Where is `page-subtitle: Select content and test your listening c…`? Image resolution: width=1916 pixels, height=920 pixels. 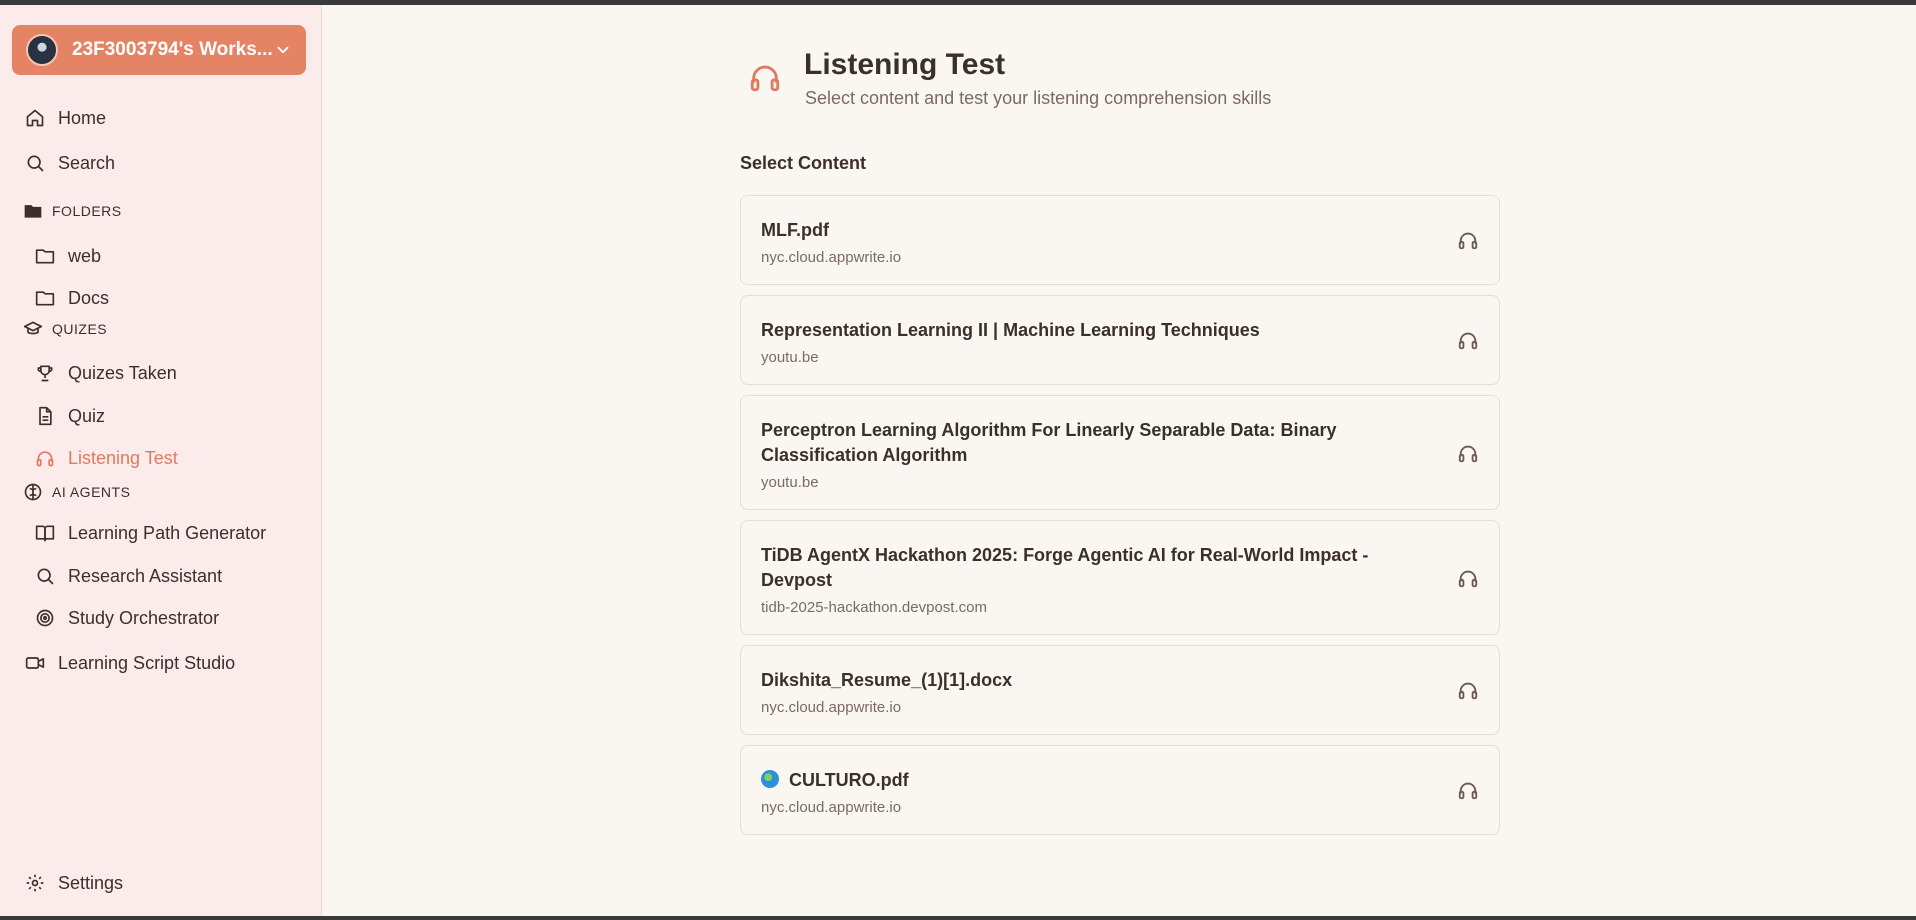
page-subtitle: Select content and test your listening c… is located at coordinates (1038, 98).